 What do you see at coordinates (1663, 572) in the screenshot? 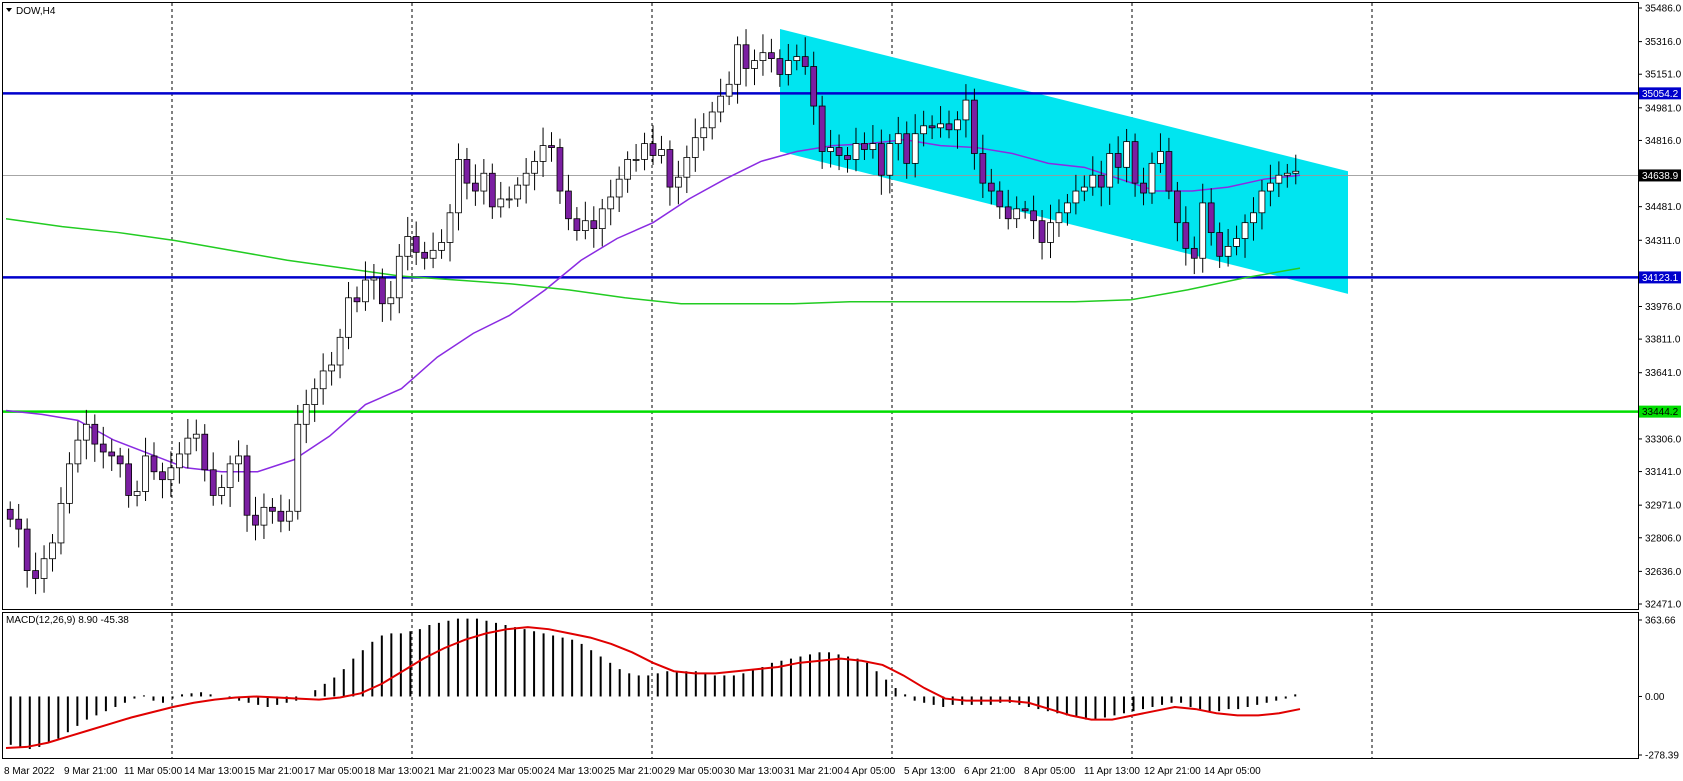
I see `y-tick-label: 32636.0` at bounding box center [1663, 572].